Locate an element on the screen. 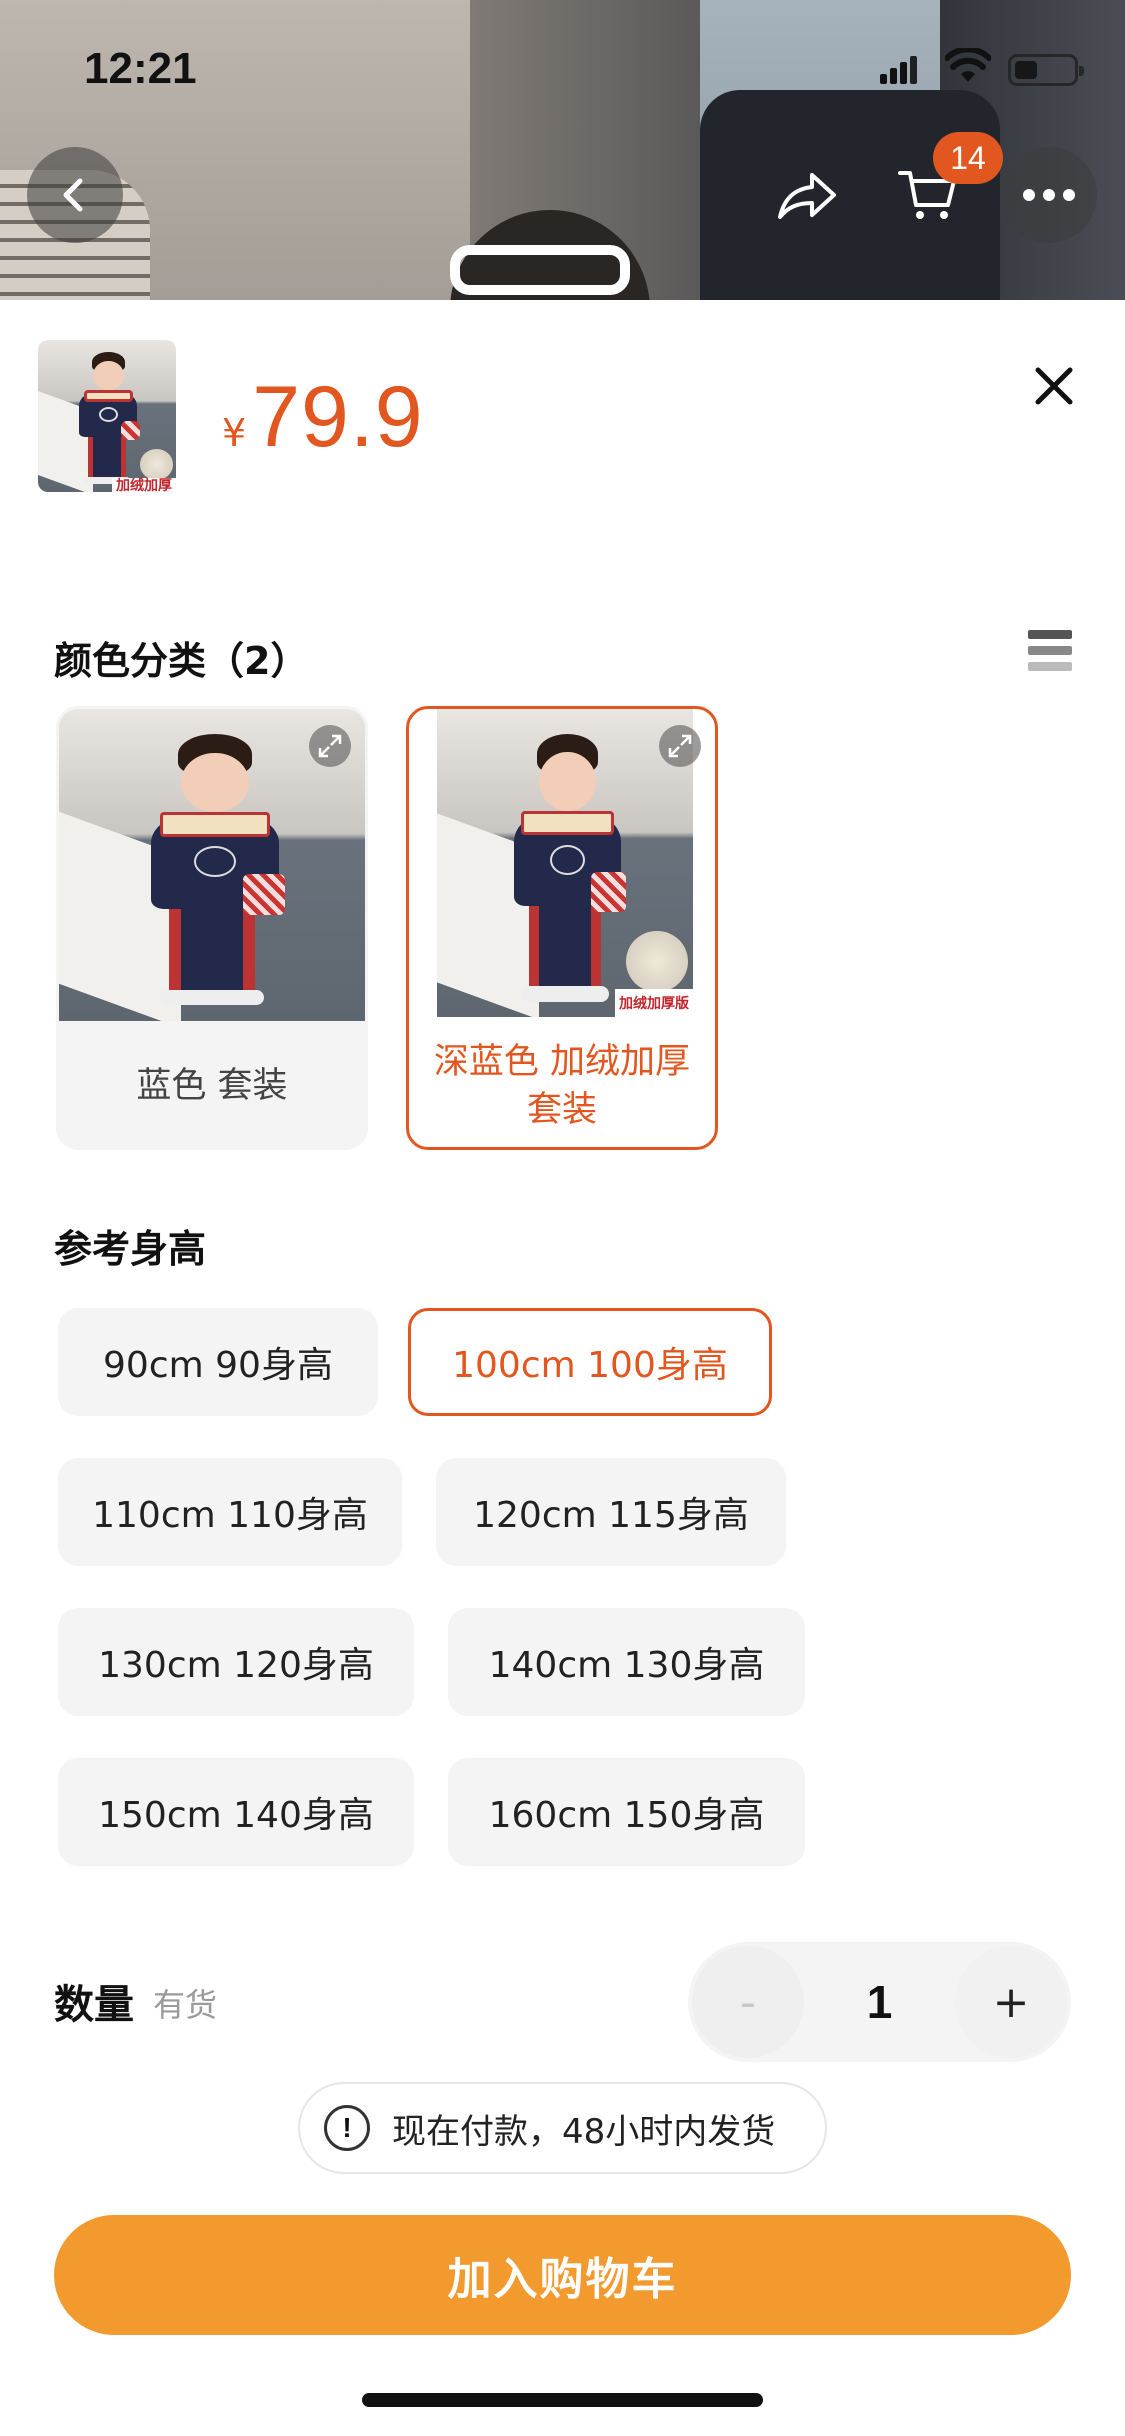 This screenshot has width=1125, height=2436. cart-count-badge: 14 is located at coordinates (968, 158).